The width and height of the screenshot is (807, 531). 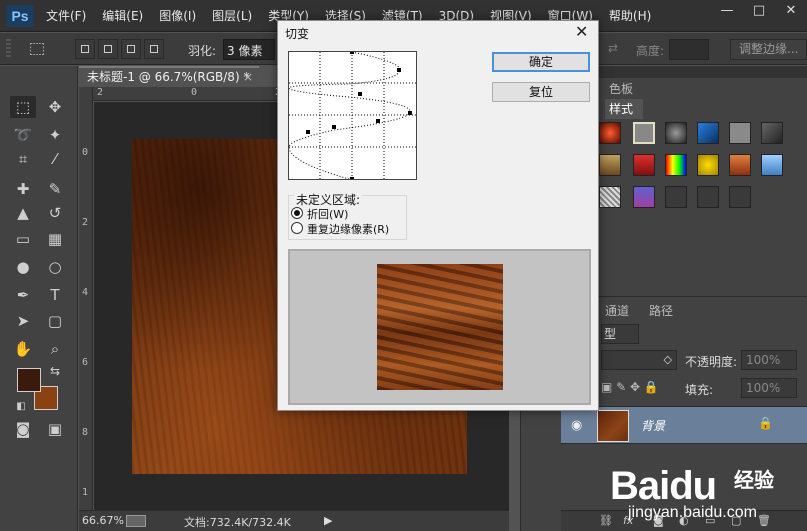 I want to click on default-colors-icon: ◧, so click(x=21, y=407).